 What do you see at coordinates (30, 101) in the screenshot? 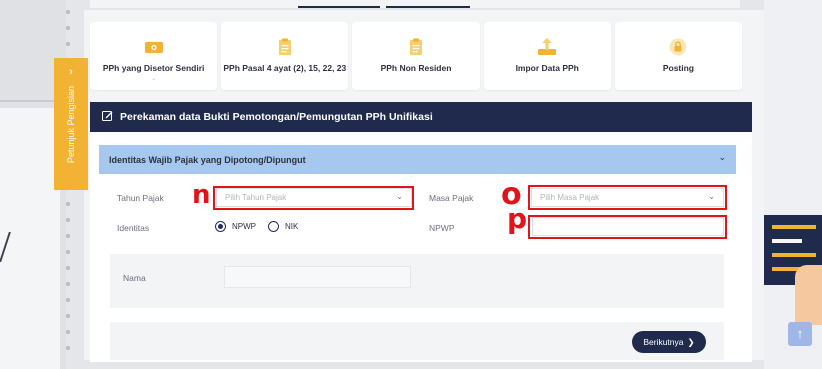
I see `background-divider` at bounding box center [30, 101].